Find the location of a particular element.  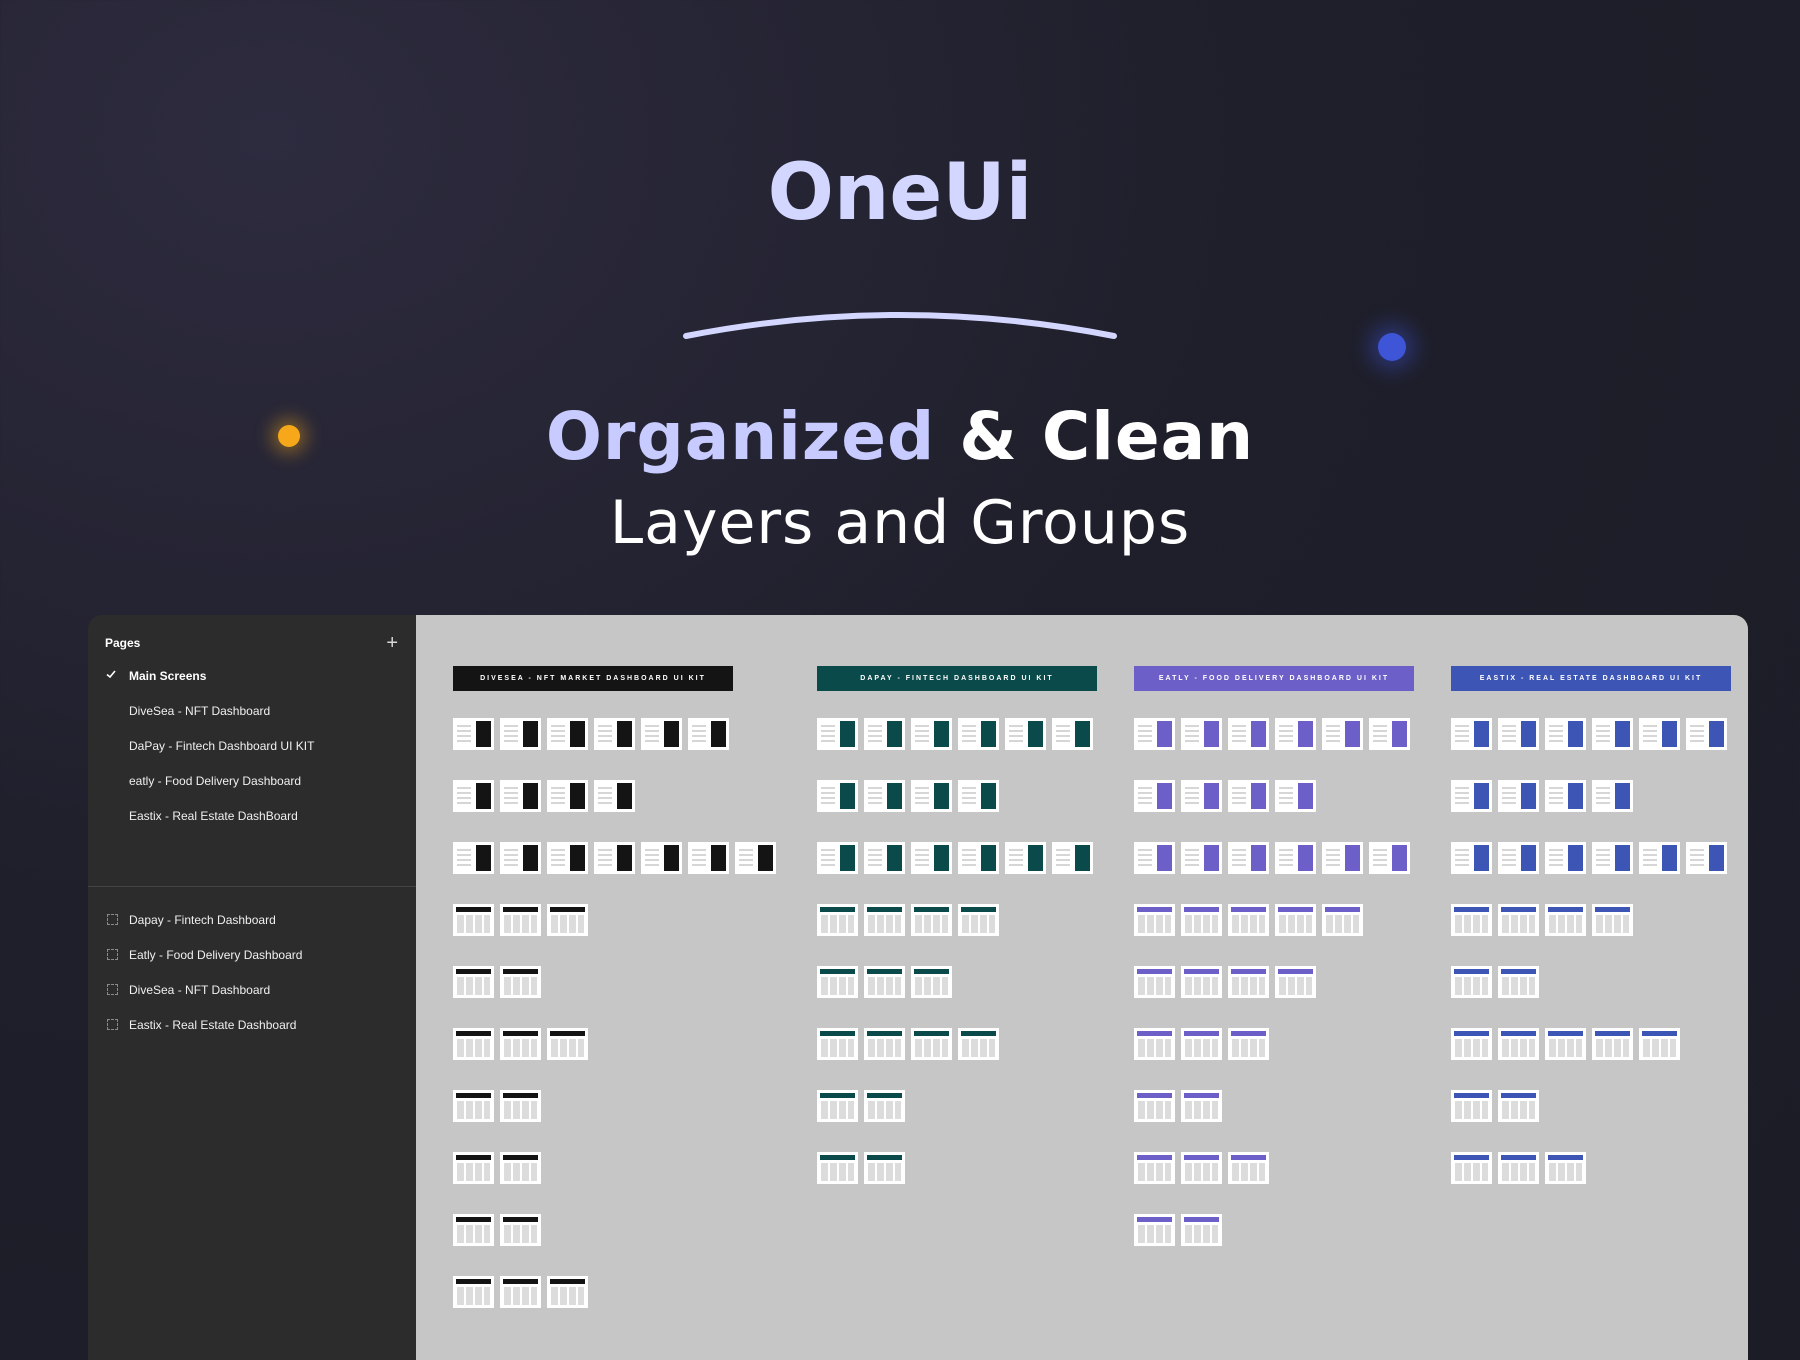

page-item-main-screens: Main Screens is located at coordinates (252, 675).